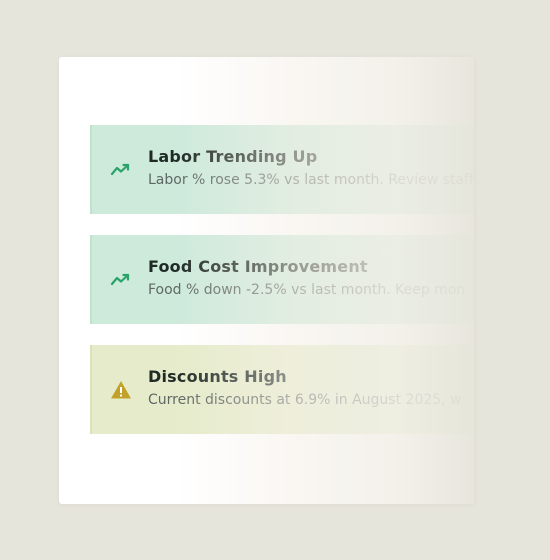  Describe the element at coordinates (121, 390) in the screenshot. I see `warning-icon` at that location.